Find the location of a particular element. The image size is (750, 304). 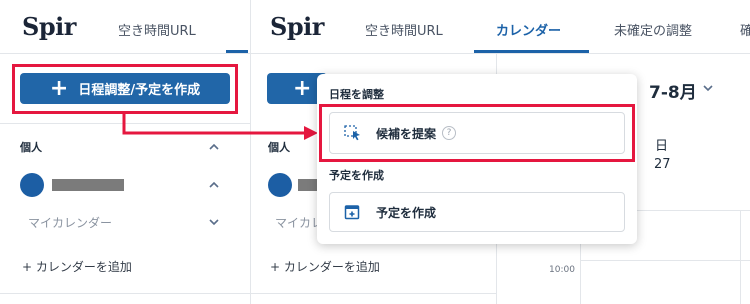

grid-line-horizontal is located at coordinates (665, 260).